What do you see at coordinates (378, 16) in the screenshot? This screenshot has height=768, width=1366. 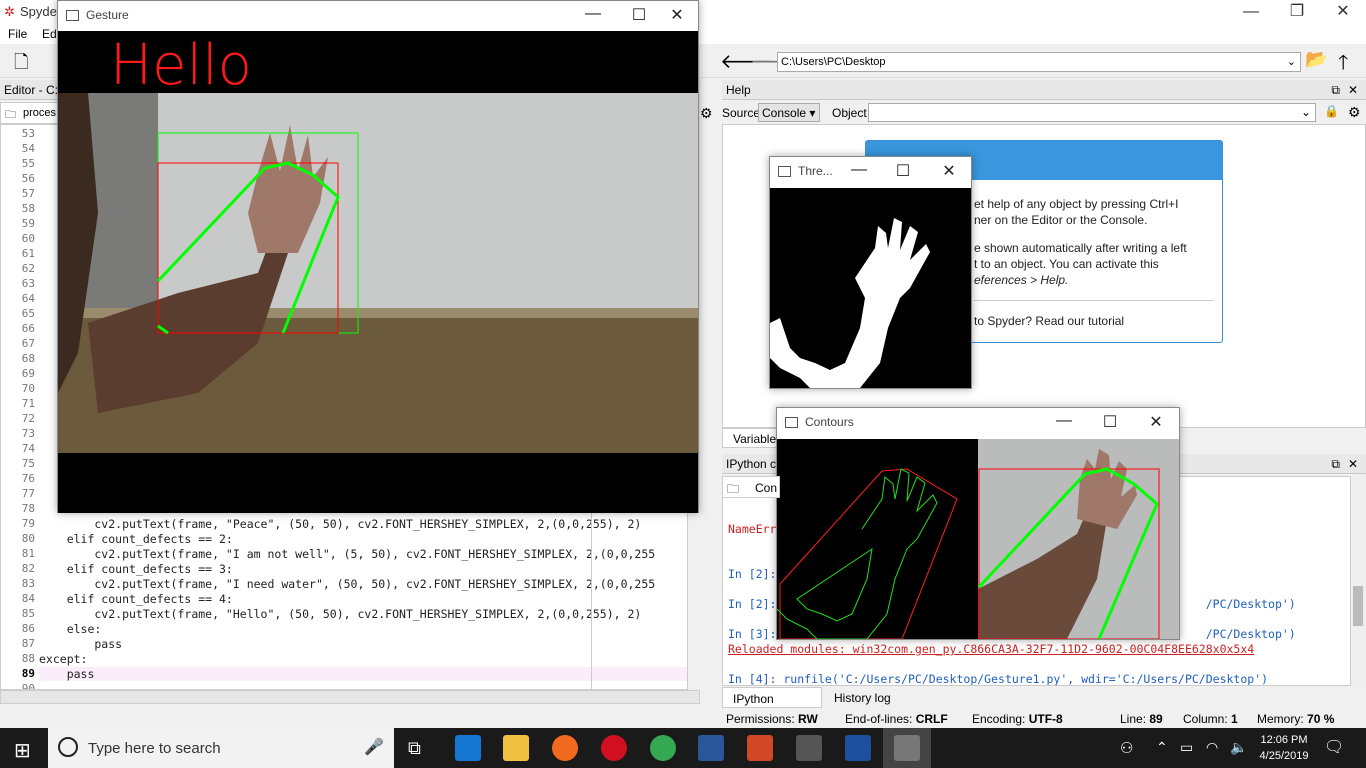 I see `gesture-title-bar: Gesture — ☐ ✕` at bounding box center [378, 16].